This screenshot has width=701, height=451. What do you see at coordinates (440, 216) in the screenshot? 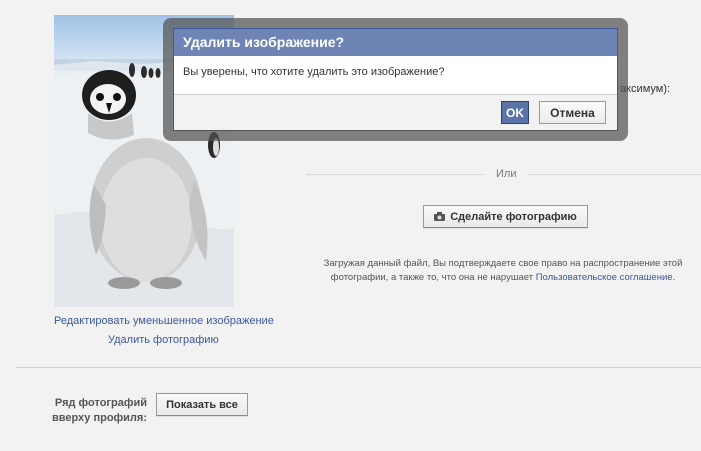
I see `camera-icon` at bounding box center [440, 216].